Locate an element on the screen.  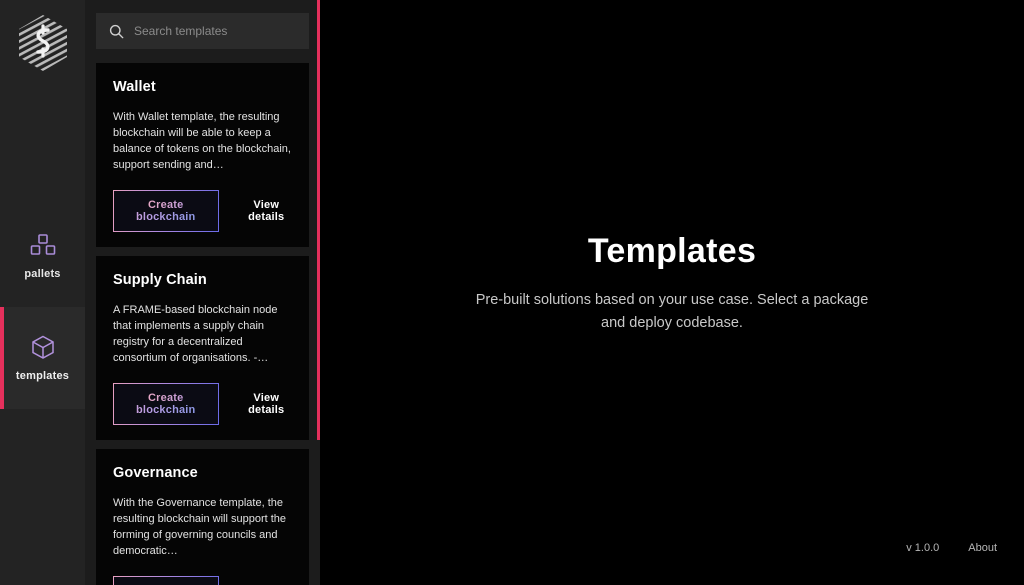
sidebar: pallets templates is located at coordinates (42, 292).